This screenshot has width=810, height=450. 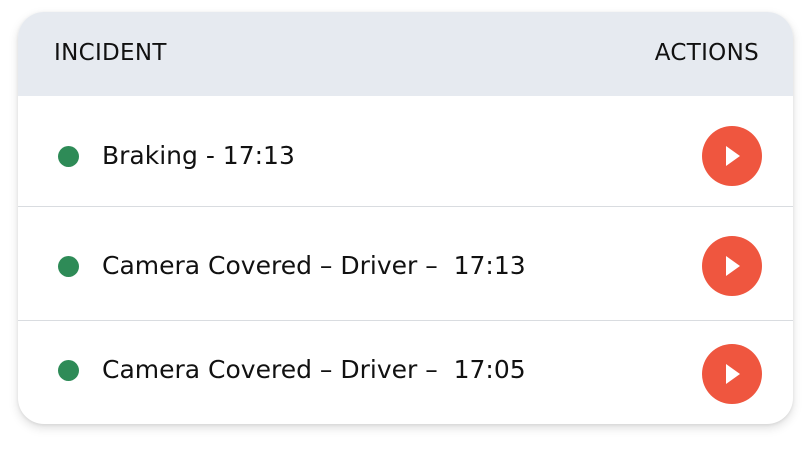 I want to click on actions-column-header: ACTIONS, so click(x=706, y=53).